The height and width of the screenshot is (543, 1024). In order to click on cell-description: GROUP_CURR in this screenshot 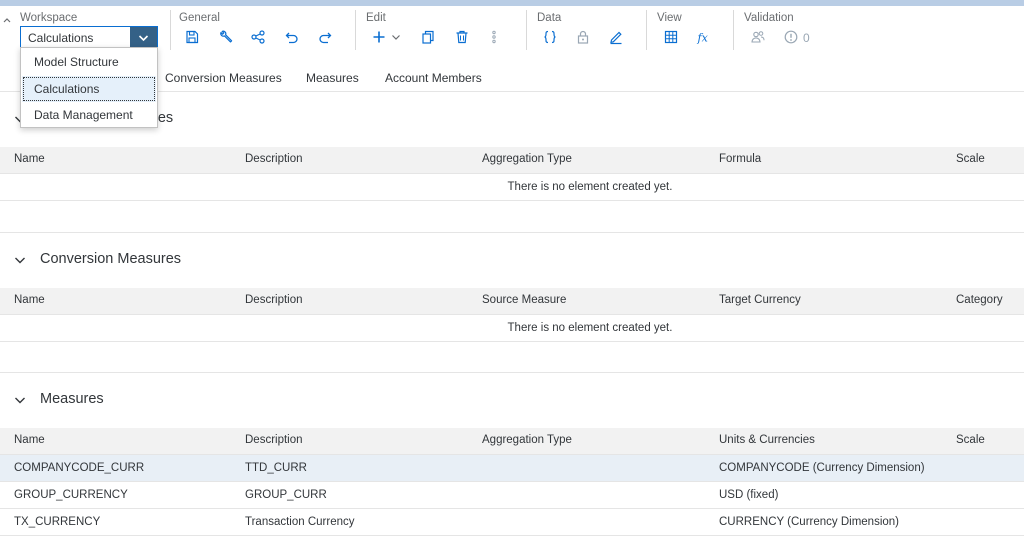, I will do `click(286, 495)`.